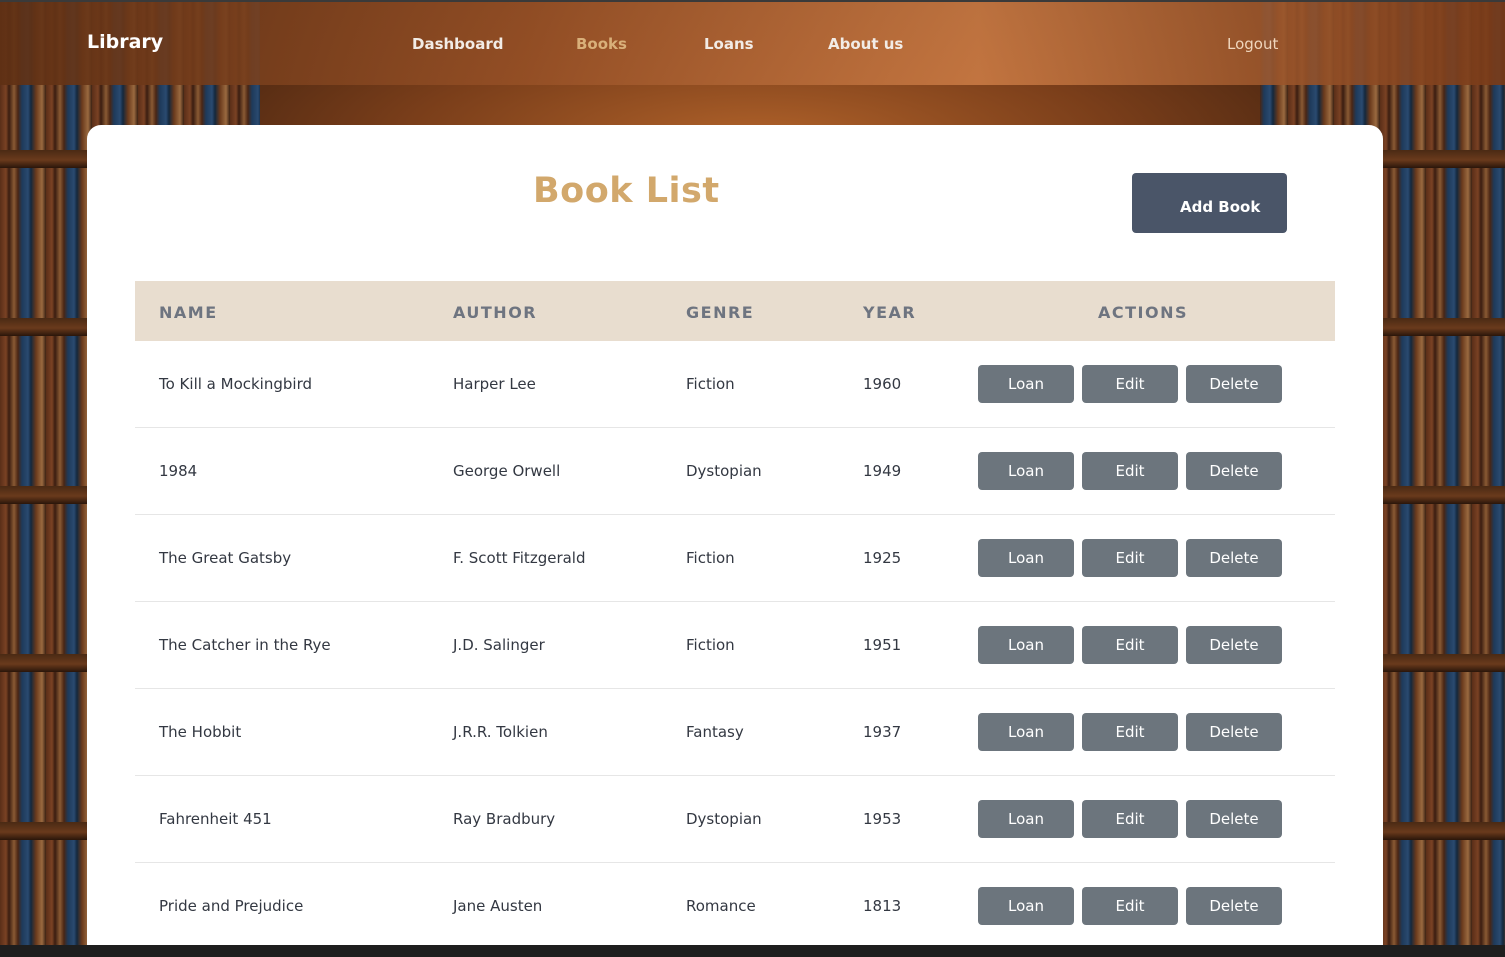 This screenshot has height=957, width=1505. Describe the element at coordinates (721, 906) in the screenshot. I see `book-genre-cell: Romance` at that location.